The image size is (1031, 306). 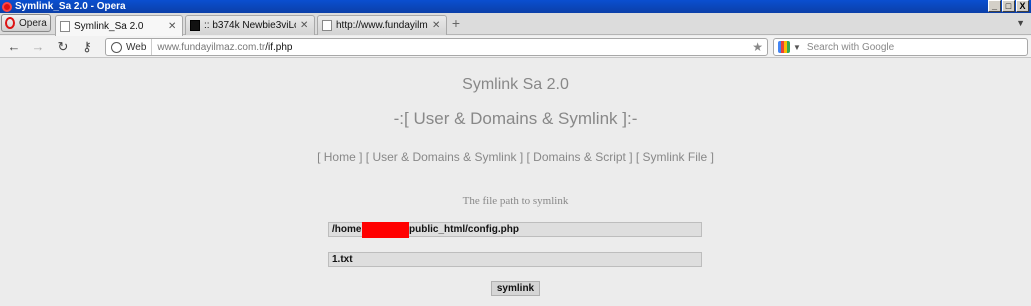 I want to click on globe-icon, so click(x=116, y=47).